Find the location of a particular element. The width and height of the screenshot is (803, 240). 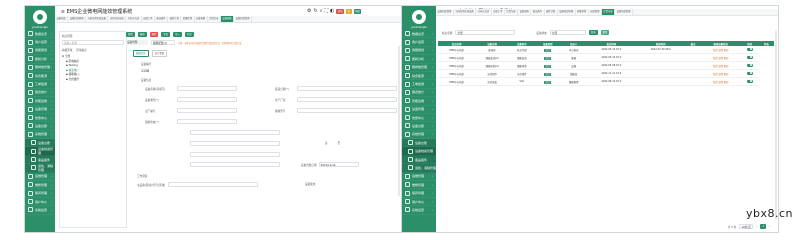

tab-item: 告警记录 is located at coordinates (608, 12).